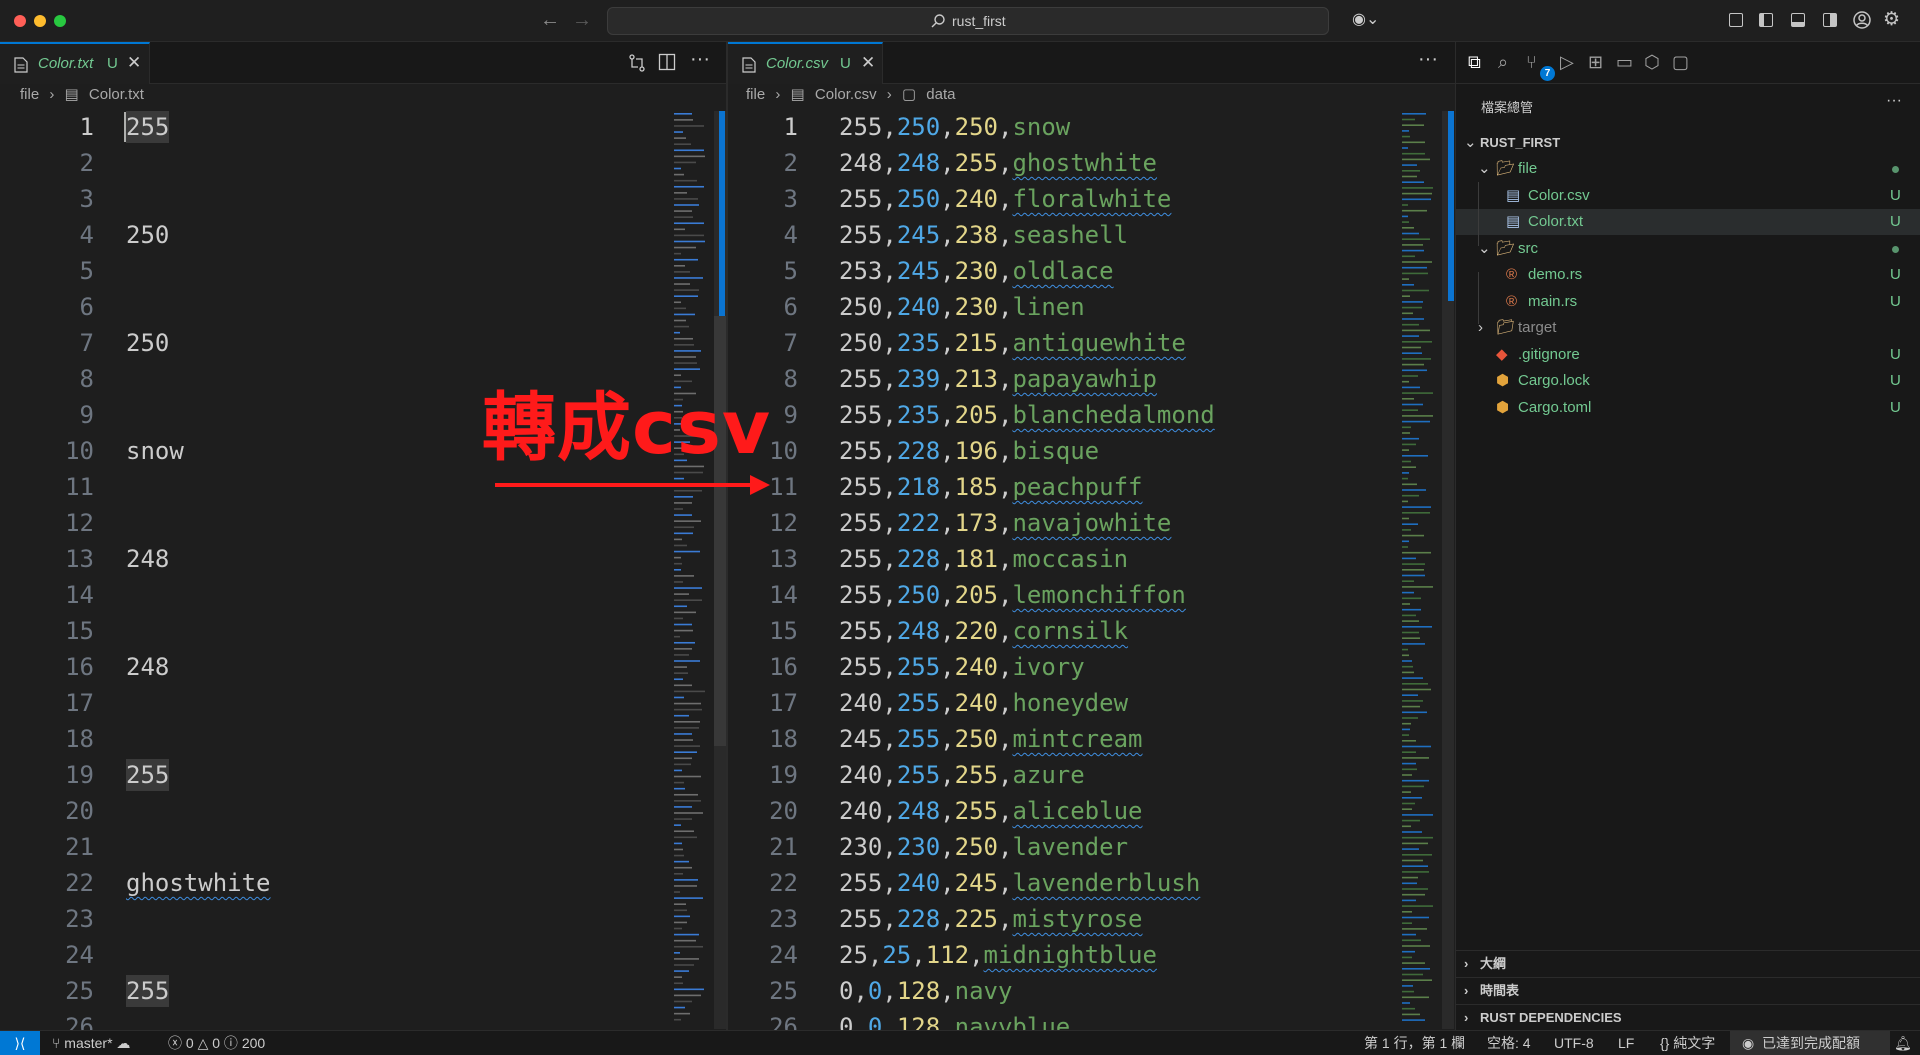 This screenshot has height=1055, width=1920. What do you see at coordinates (805, 63) in the screenshot?
I see `tab-color-csv: Color.csv U ✕` at bounding box center [805, 63].